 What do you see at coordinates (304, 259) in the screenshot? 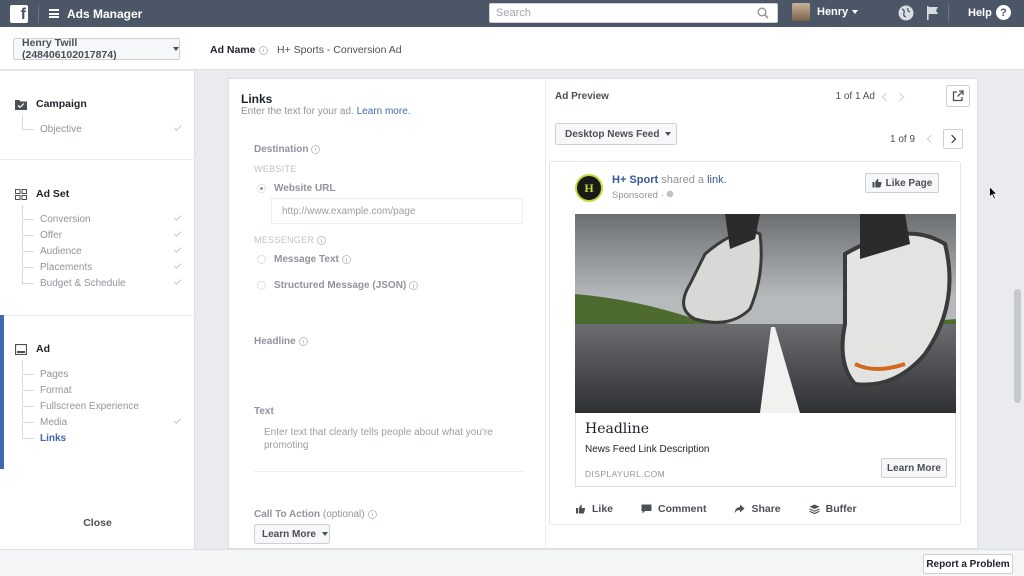
I see `message-text-option: Message Text` at bounding box center [304, 259].